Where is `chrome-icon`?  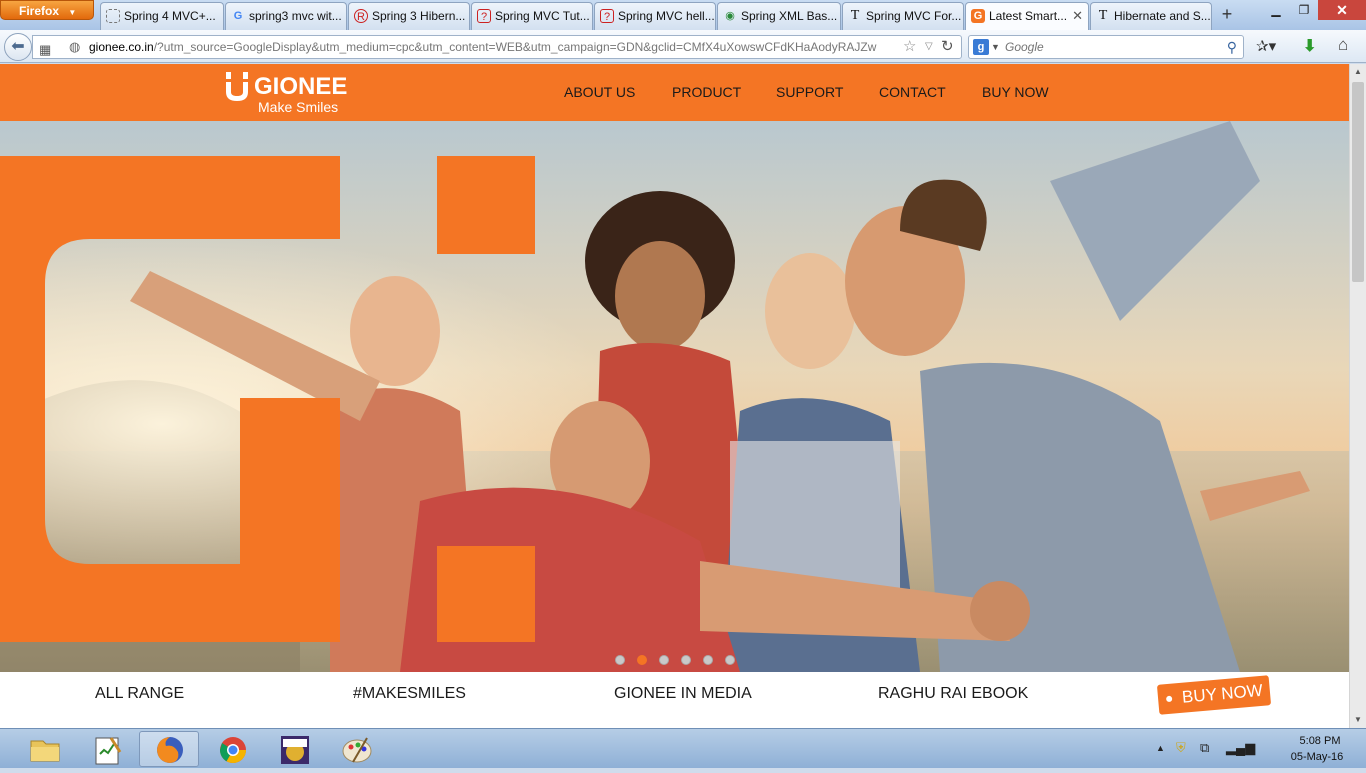
chrome-icon is located at coordinates (233, 750).